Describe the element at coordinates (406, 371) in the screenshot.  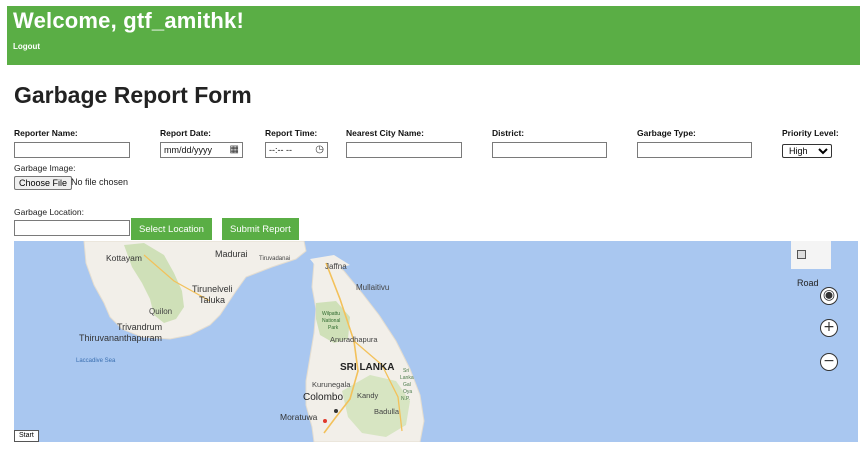
I see `map-label-park-sri: Sri` at that location.